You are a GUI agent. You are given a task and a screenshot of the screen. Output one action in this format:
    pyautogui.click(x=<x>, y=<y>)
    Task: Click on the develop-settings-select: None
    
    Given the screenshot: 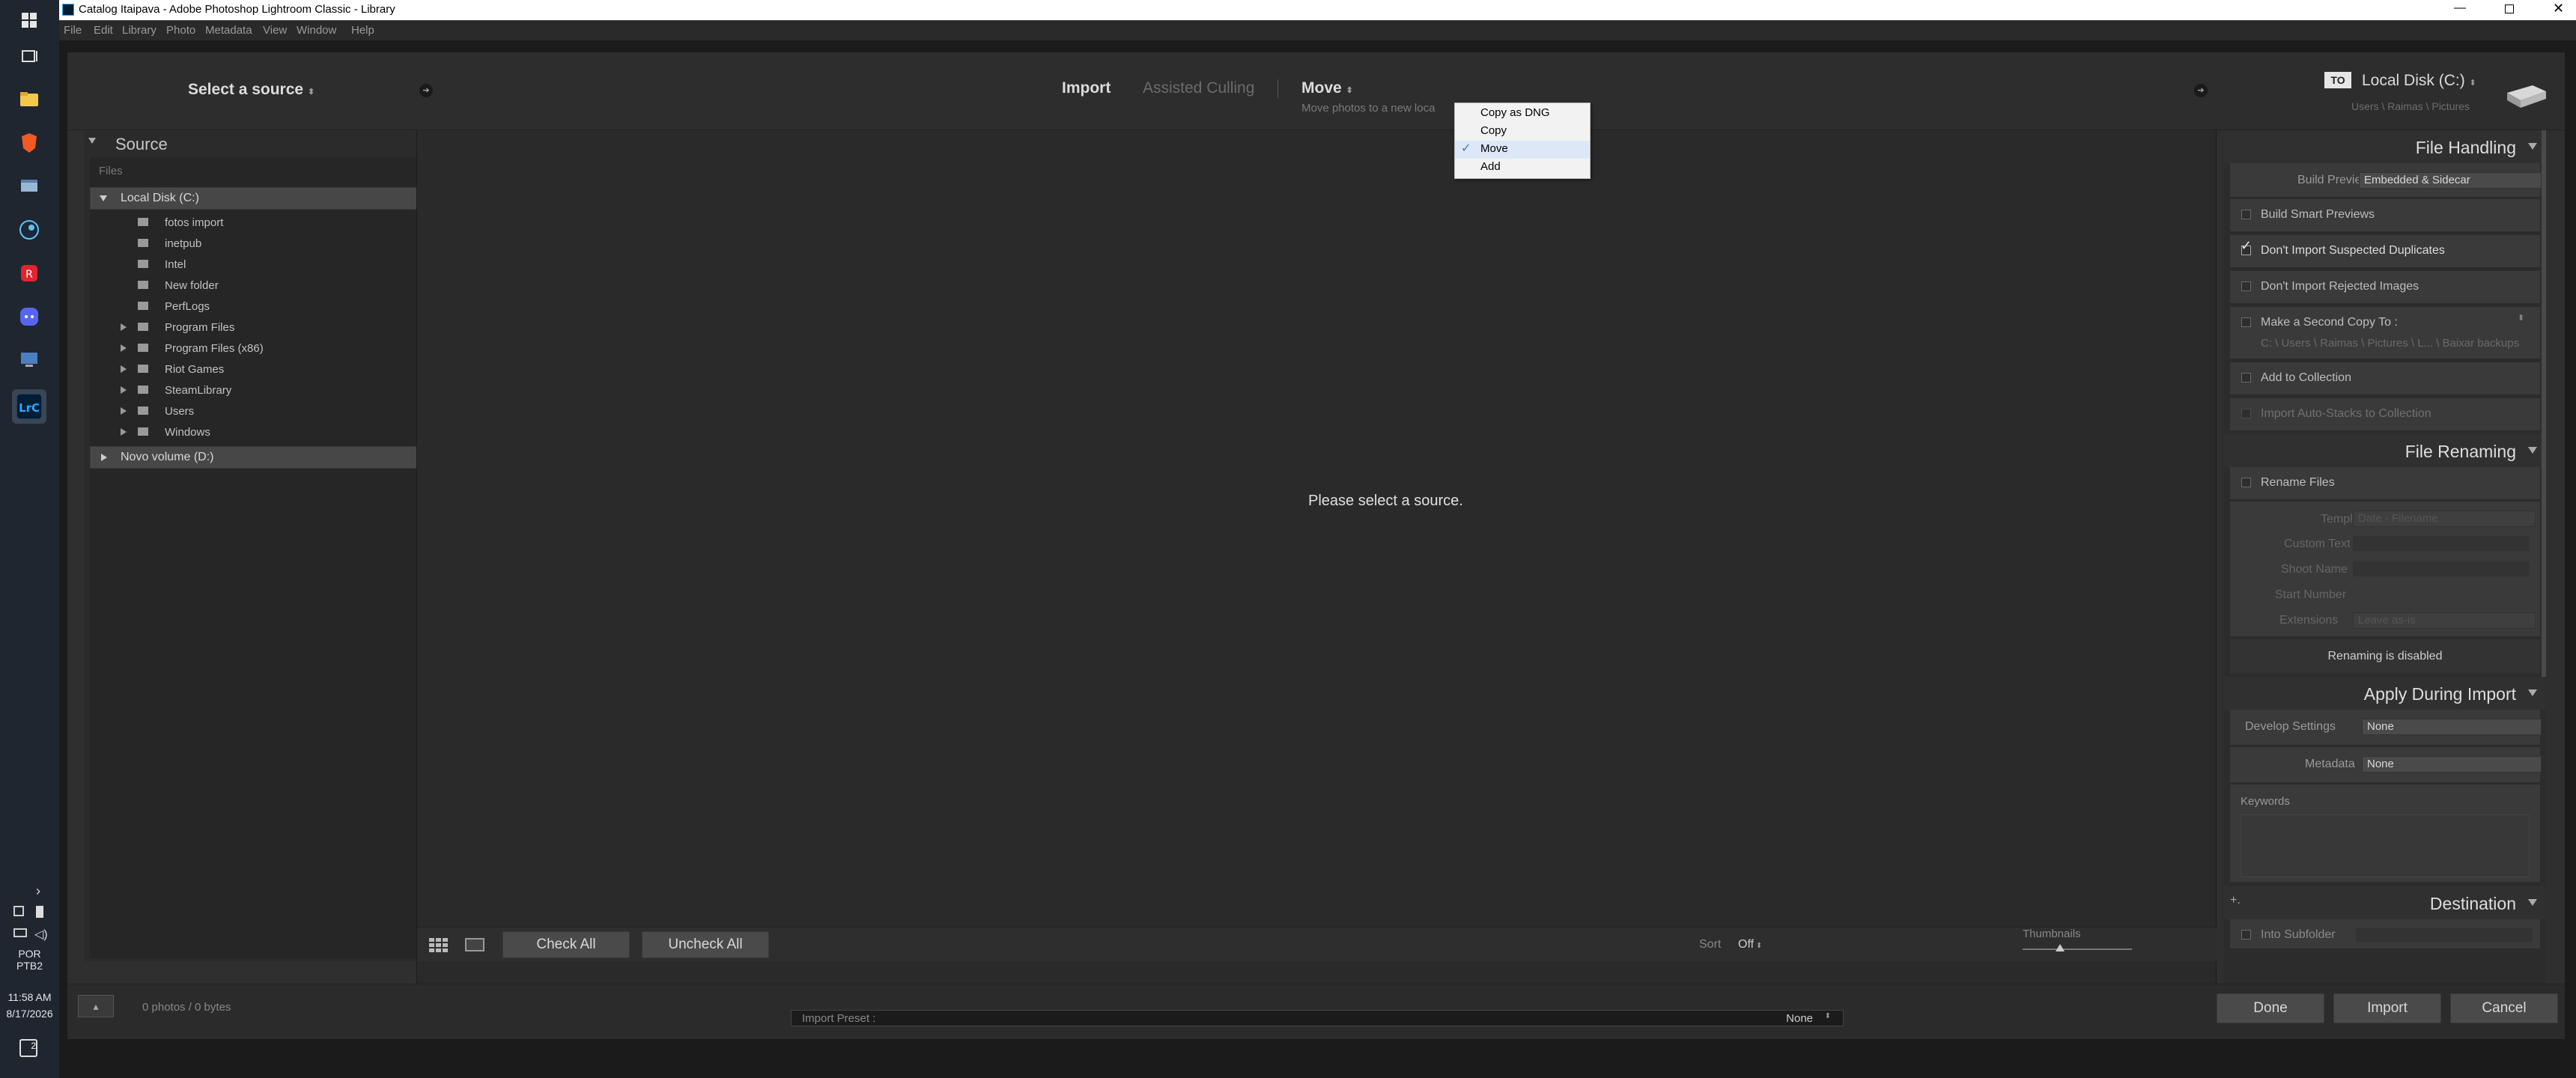 What is the action you would take?
    pyautogui.click(x=2452, y=727)
    